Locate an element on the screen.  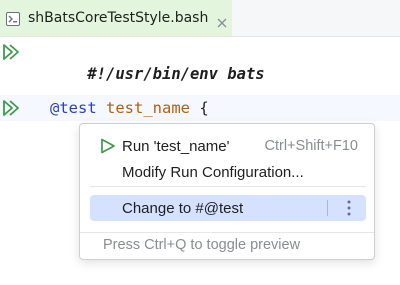
editor-tab-shbatscoreteststyle: shBatsCoreTestStyle.bash is located at coordinates (116, 18).